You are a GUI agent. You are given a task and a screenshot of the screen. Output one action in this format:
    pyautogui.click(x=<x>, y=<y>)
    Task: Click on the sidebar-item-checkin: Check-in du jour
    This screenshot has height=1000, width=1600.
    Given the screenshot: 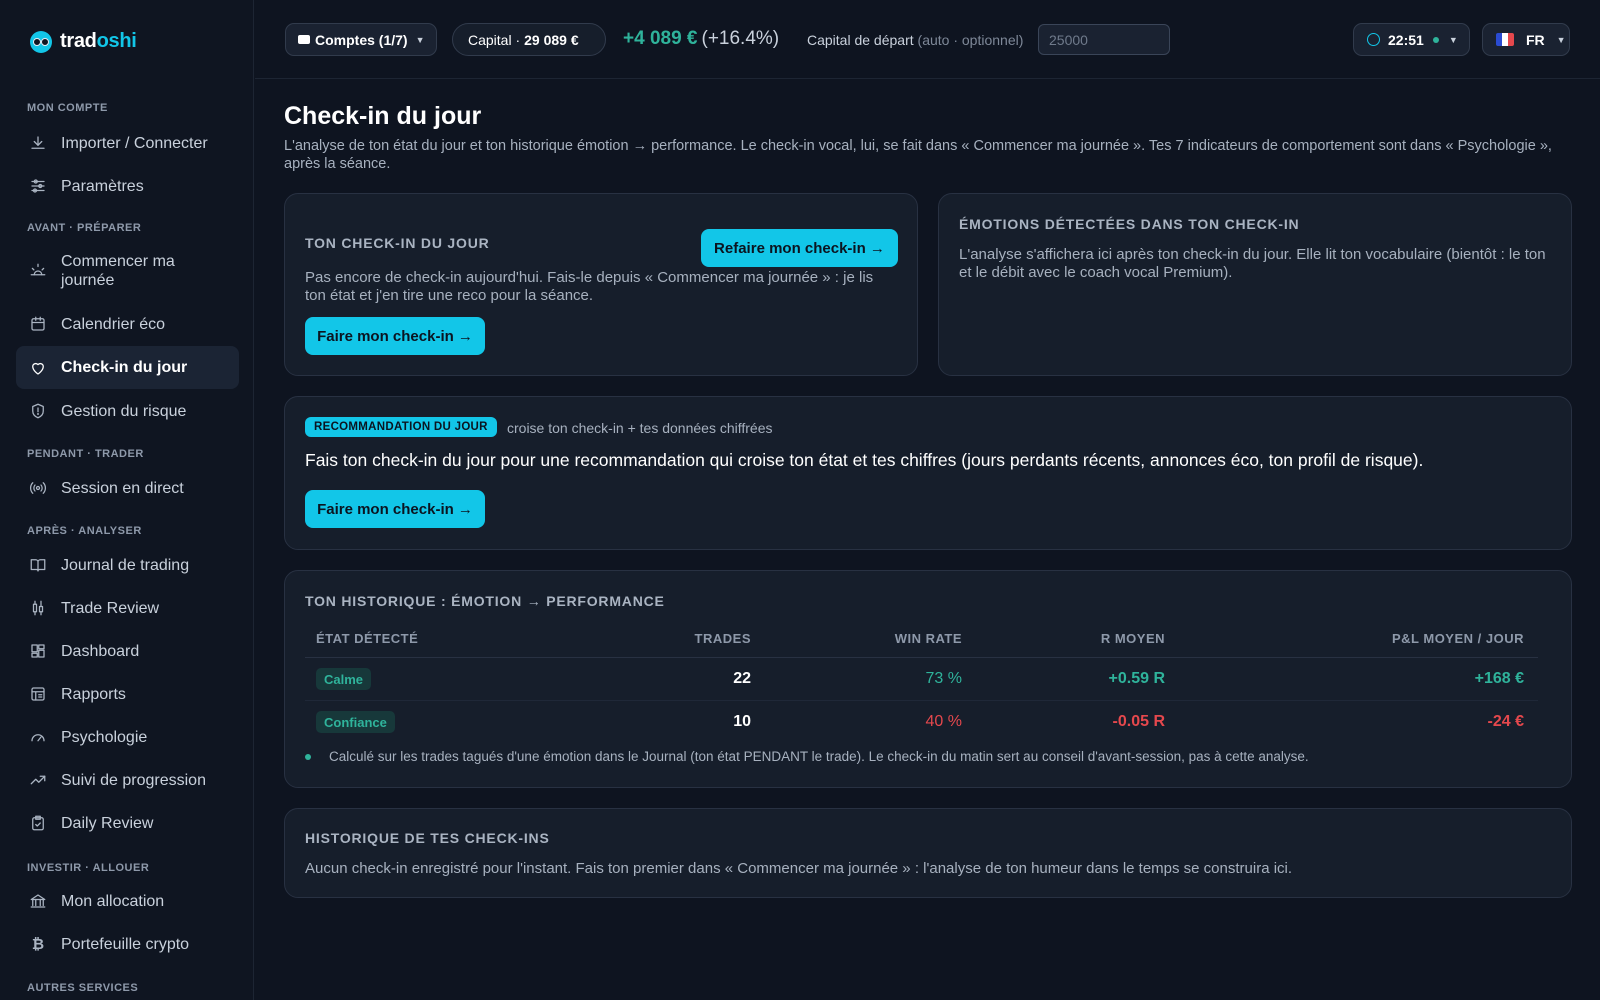 What is the action you would take?
    pyautogui.click(x=127, y=367)
    